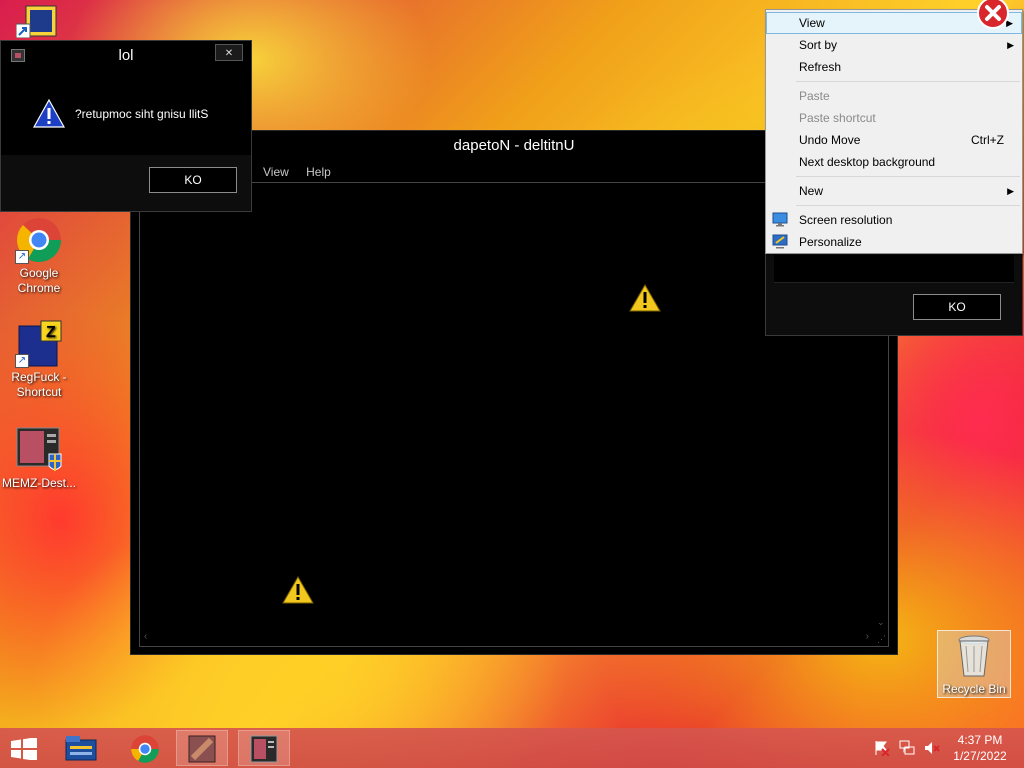 The height and width of the screenshot is (768, 1024). Describe the element at coordinates (39, 240) in the screenshot. I see `chrome-icon: ↗` at that location.